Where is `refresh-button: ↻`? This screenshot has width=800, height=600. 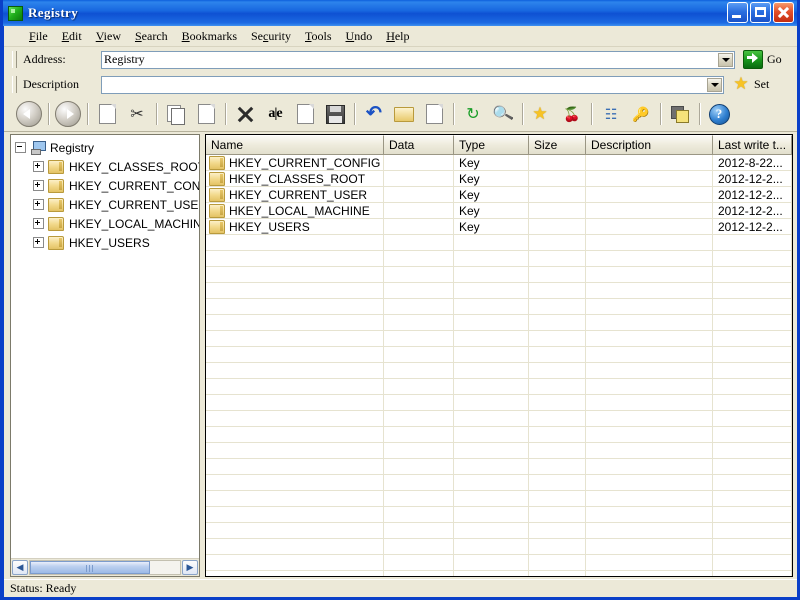
refresh-button: ↻ is located at coordinates (473, 114).